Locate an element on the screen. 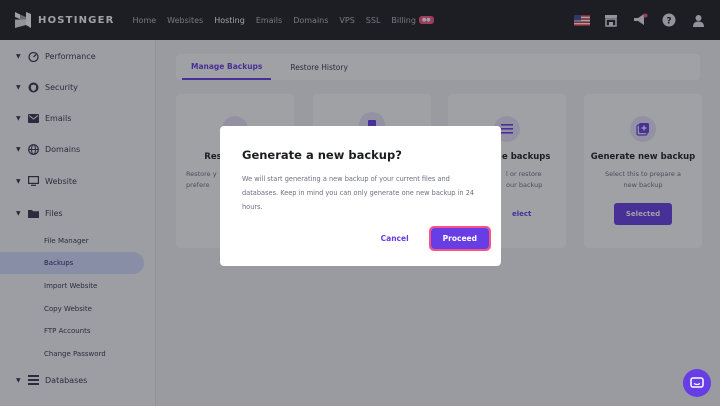  chat-icon is located at coordinates (697, 382).